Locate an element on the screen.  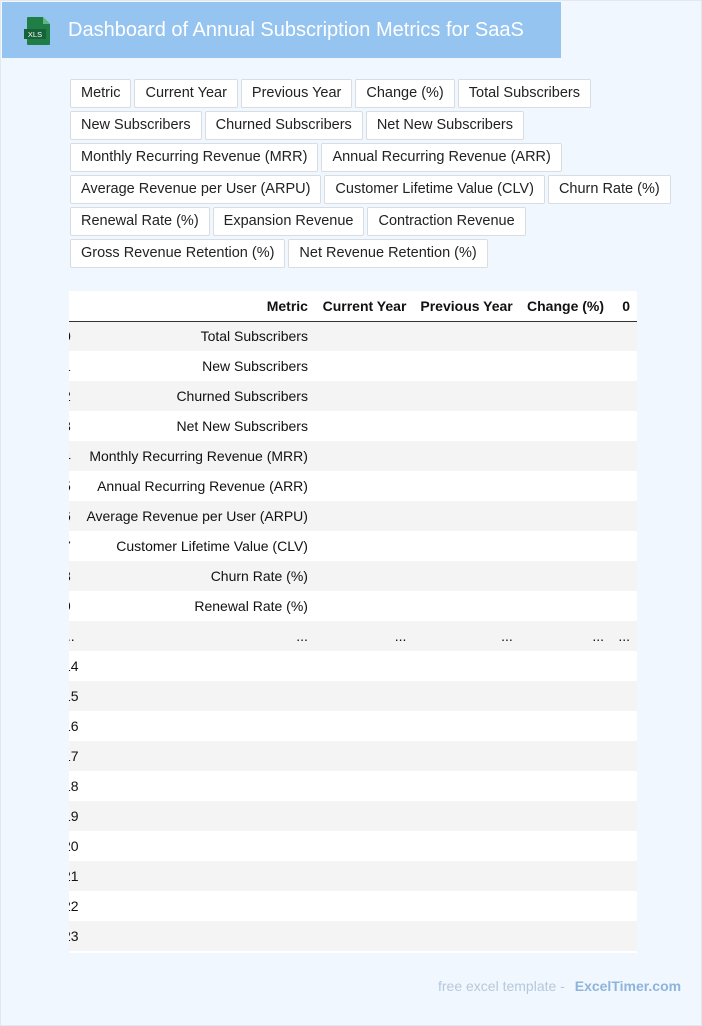
row-index: 20 is located at coordinates (74, 846).